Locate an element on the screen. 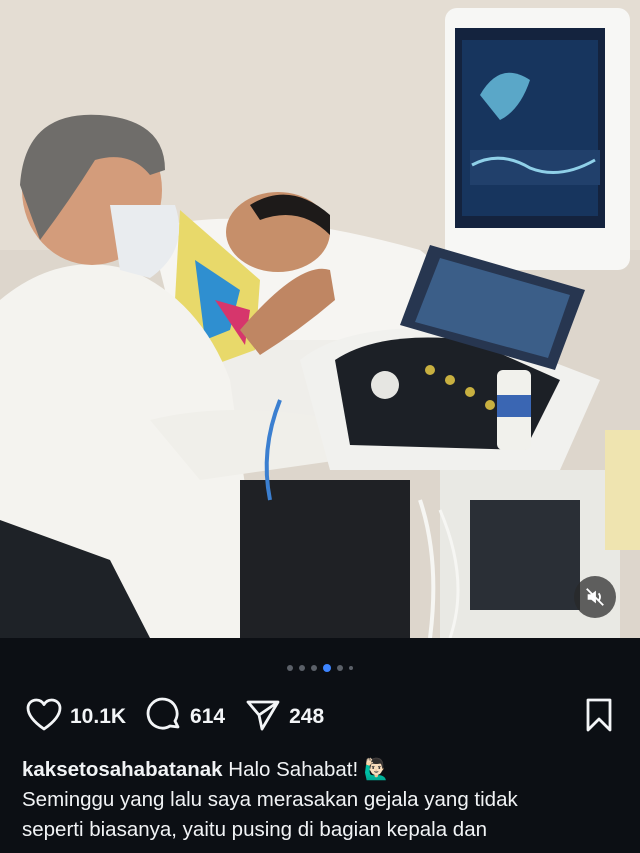 The image size is (640, 853). mute-button is located at coordinates (595, 597).